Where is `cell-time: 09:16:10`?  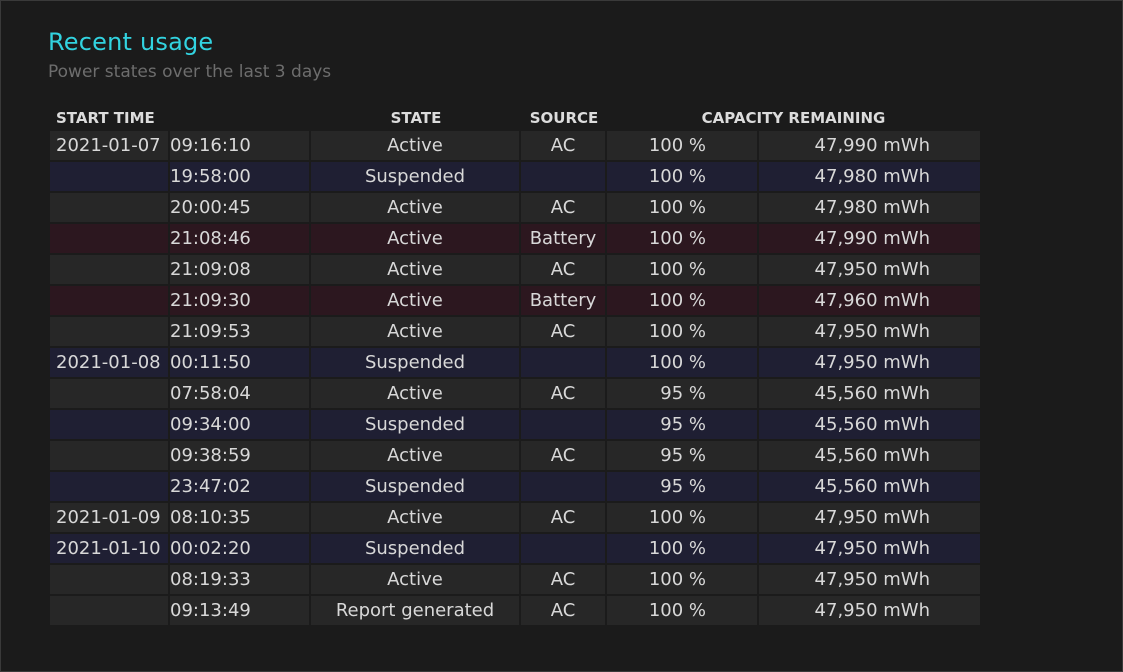
cell-time: 09:16:10 is located at coordinates (240, 145).